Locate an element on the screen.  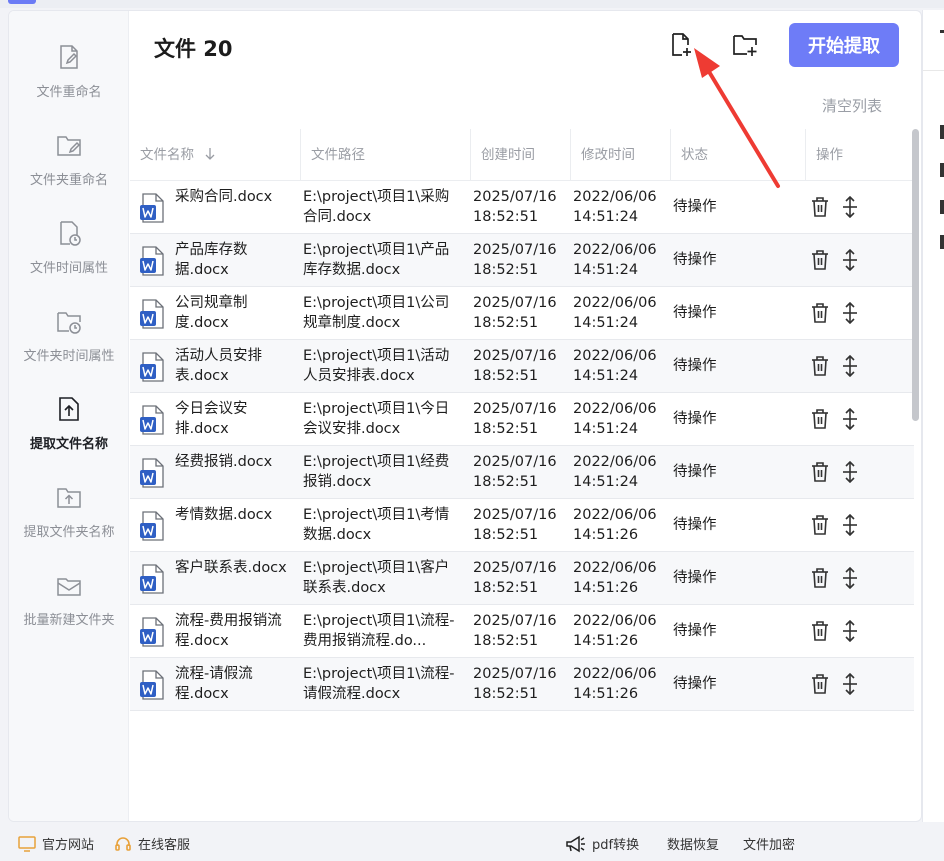
online-support-link: 在线客服 is located at coordinates (152, 843).